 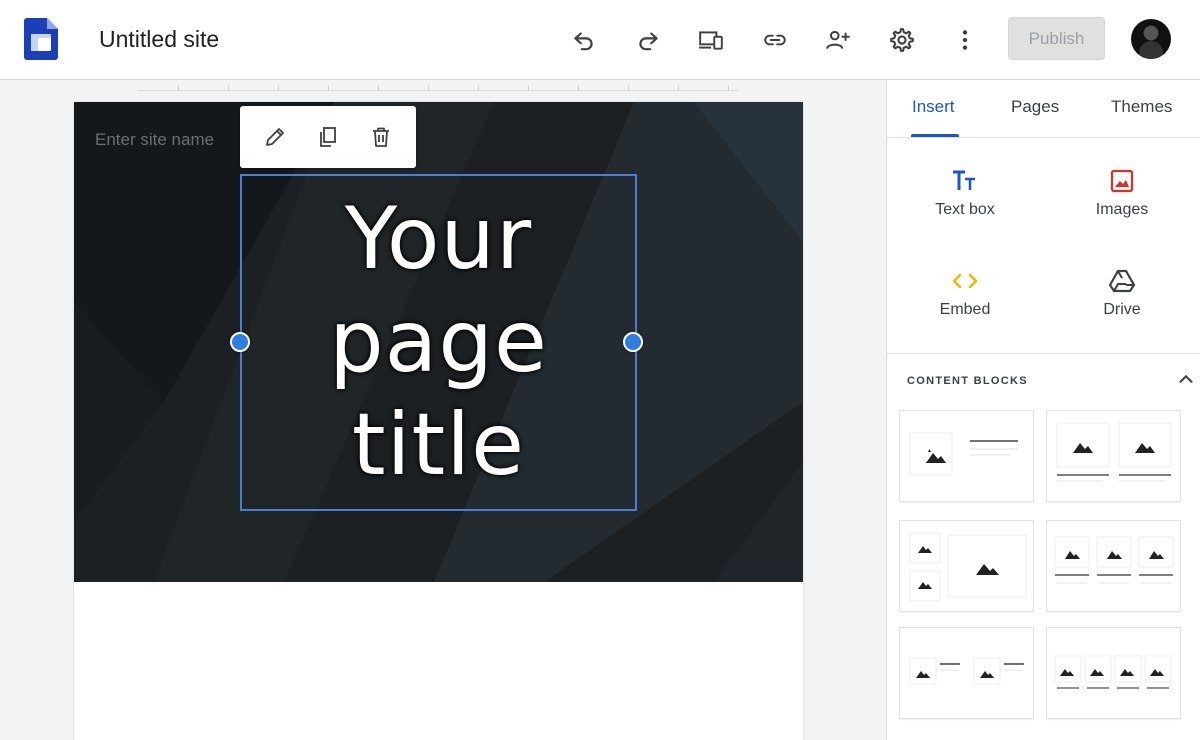 I want to click on preview-devices-icon, so click(x=711, y=40).